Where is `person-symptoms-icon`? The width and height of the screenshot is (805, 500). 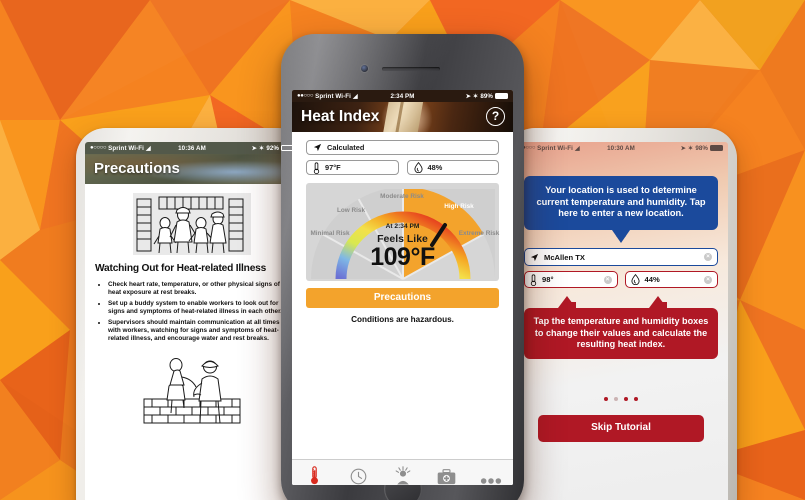 person-symptoms-icon is located at coordinates (403, 475).